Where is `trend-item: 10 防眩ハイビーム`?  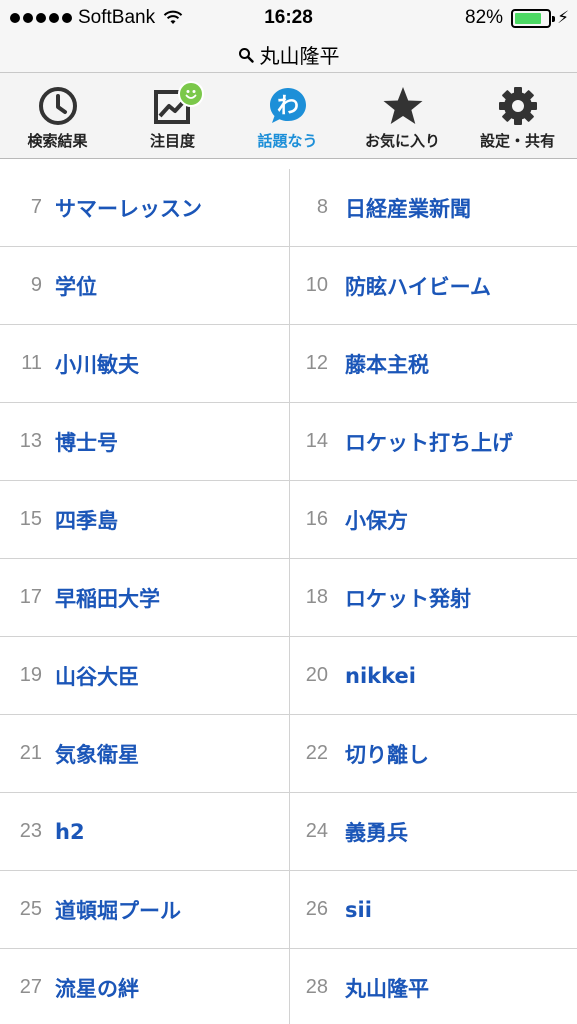 trend-item: 10 防眩ハイビーム is located at coordinates (433, 285).